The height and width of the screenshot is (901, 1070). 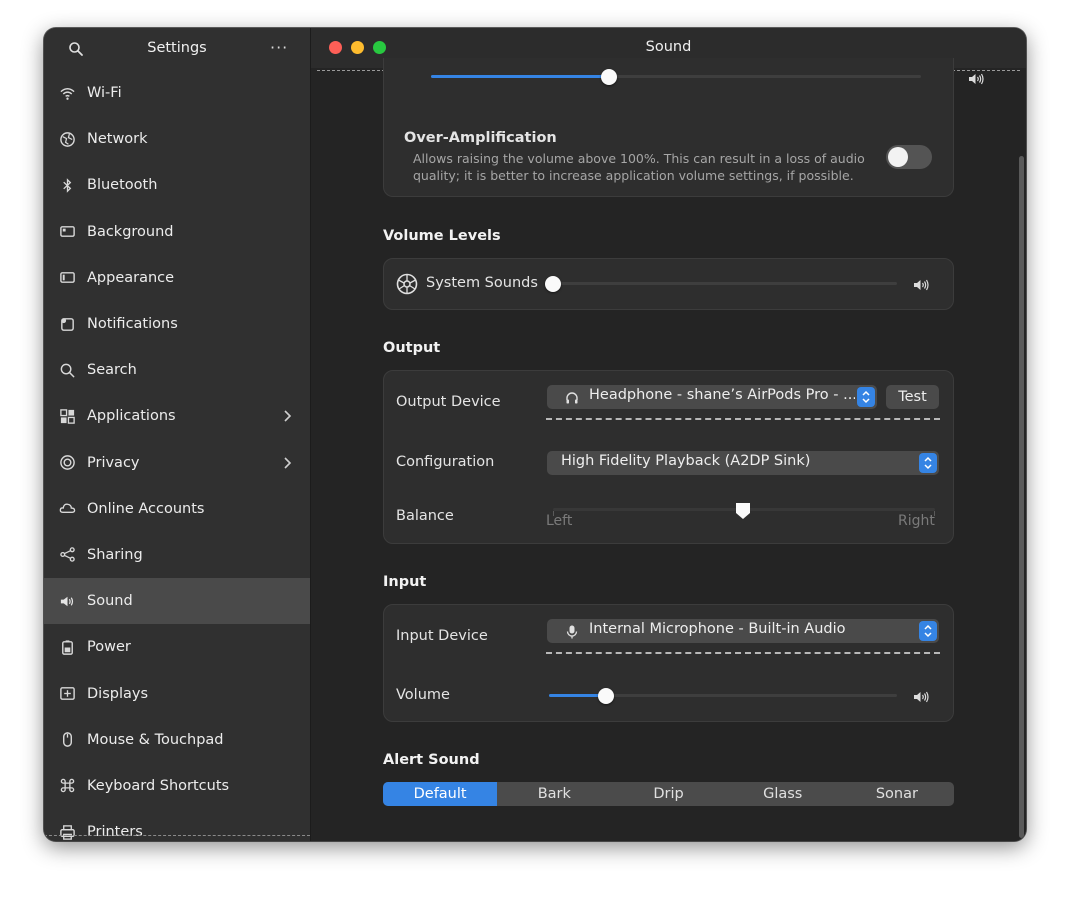 What do you see at coordinates (520, 76) in the screenshot?
I see `master-volume-fill` at bounding box center [520, 76].